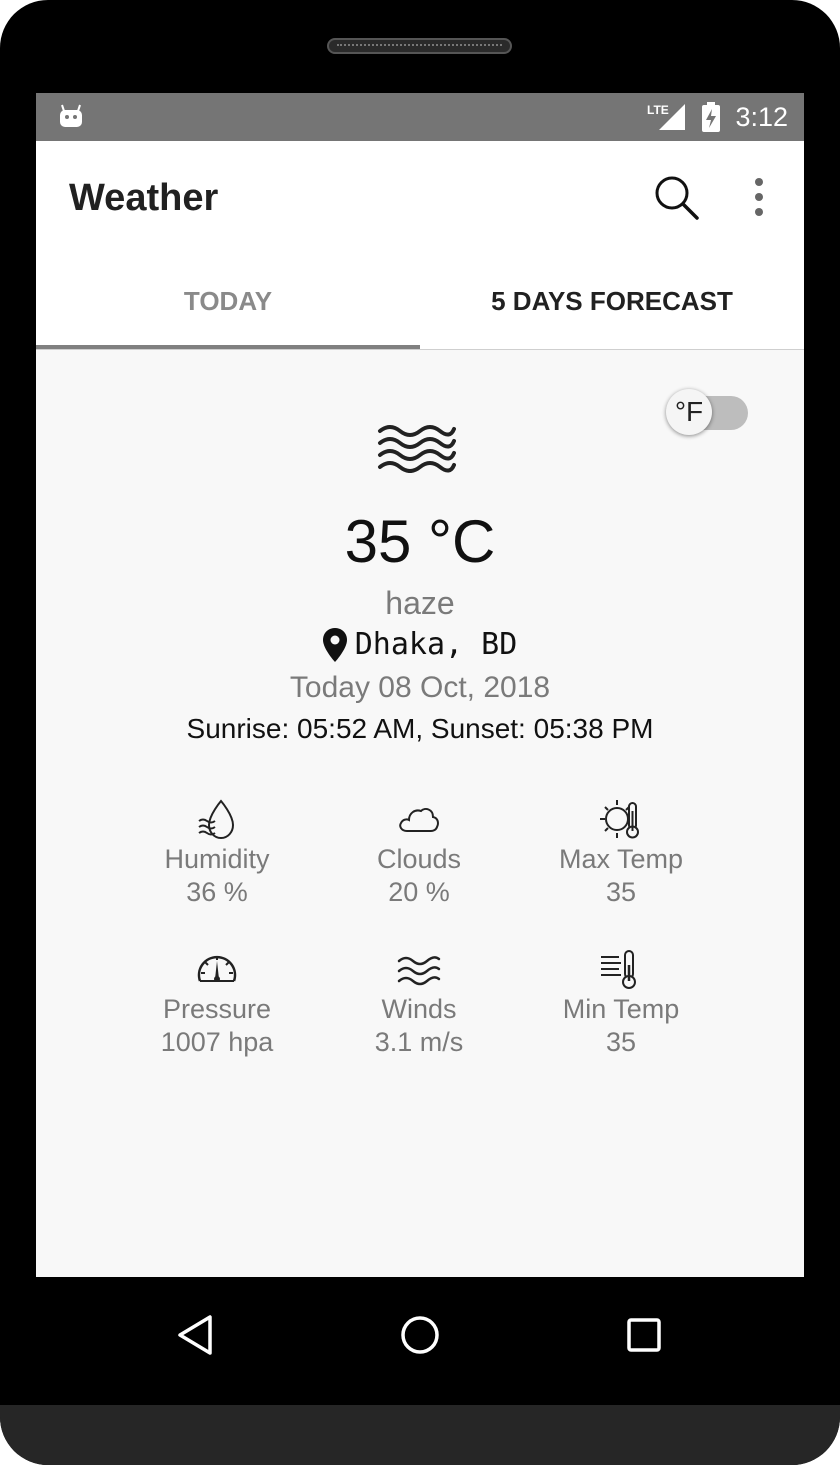  Describe the element at coordinates (228, 301) in the screenshot. I see `tab-today: TODAY` at that location.